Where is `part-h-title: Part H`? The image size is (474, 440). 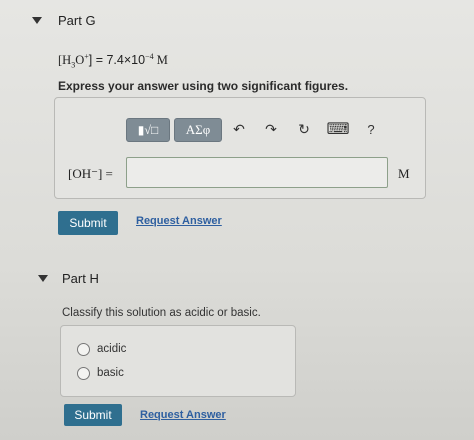 part-h-title: Part H is located at coordinates (80, 278).